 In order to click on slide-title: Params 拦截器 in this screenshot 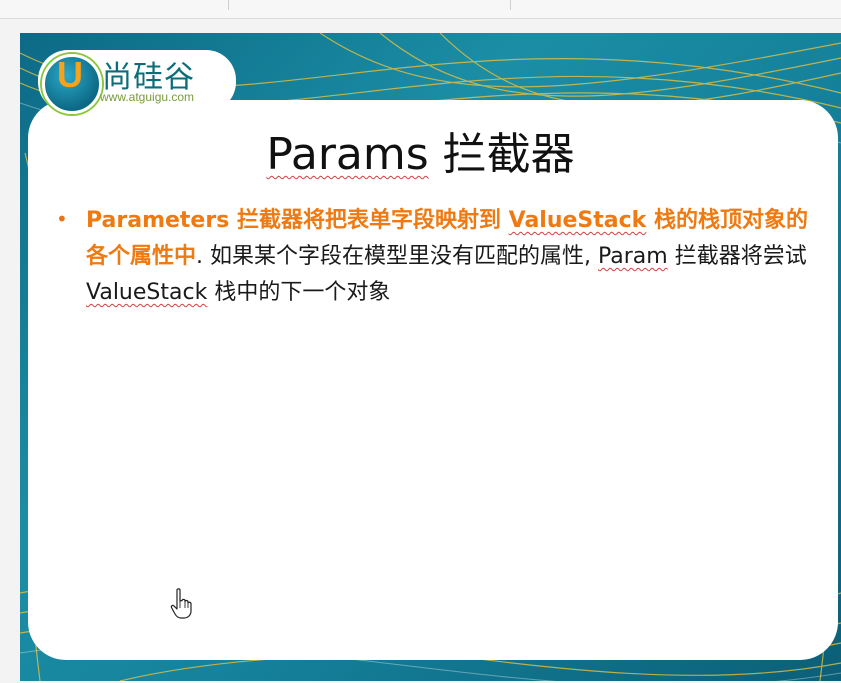, I will do `click(420, 150)`.